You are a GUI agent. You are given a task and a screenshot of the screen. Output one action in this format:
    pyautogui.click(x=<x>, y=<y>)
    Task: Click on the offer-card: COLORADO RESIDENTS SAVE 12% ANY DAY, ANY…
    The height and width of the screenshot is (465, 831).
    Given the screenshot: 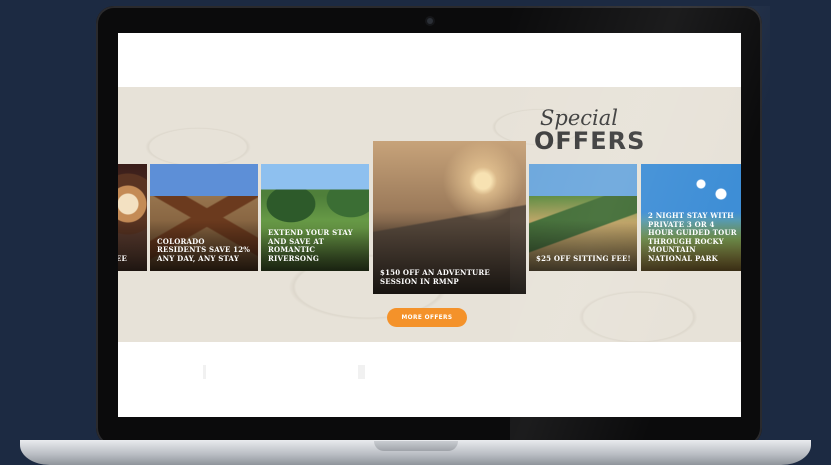 What is the action you would take?
    pyautogui.click(x=204, y=217)
    